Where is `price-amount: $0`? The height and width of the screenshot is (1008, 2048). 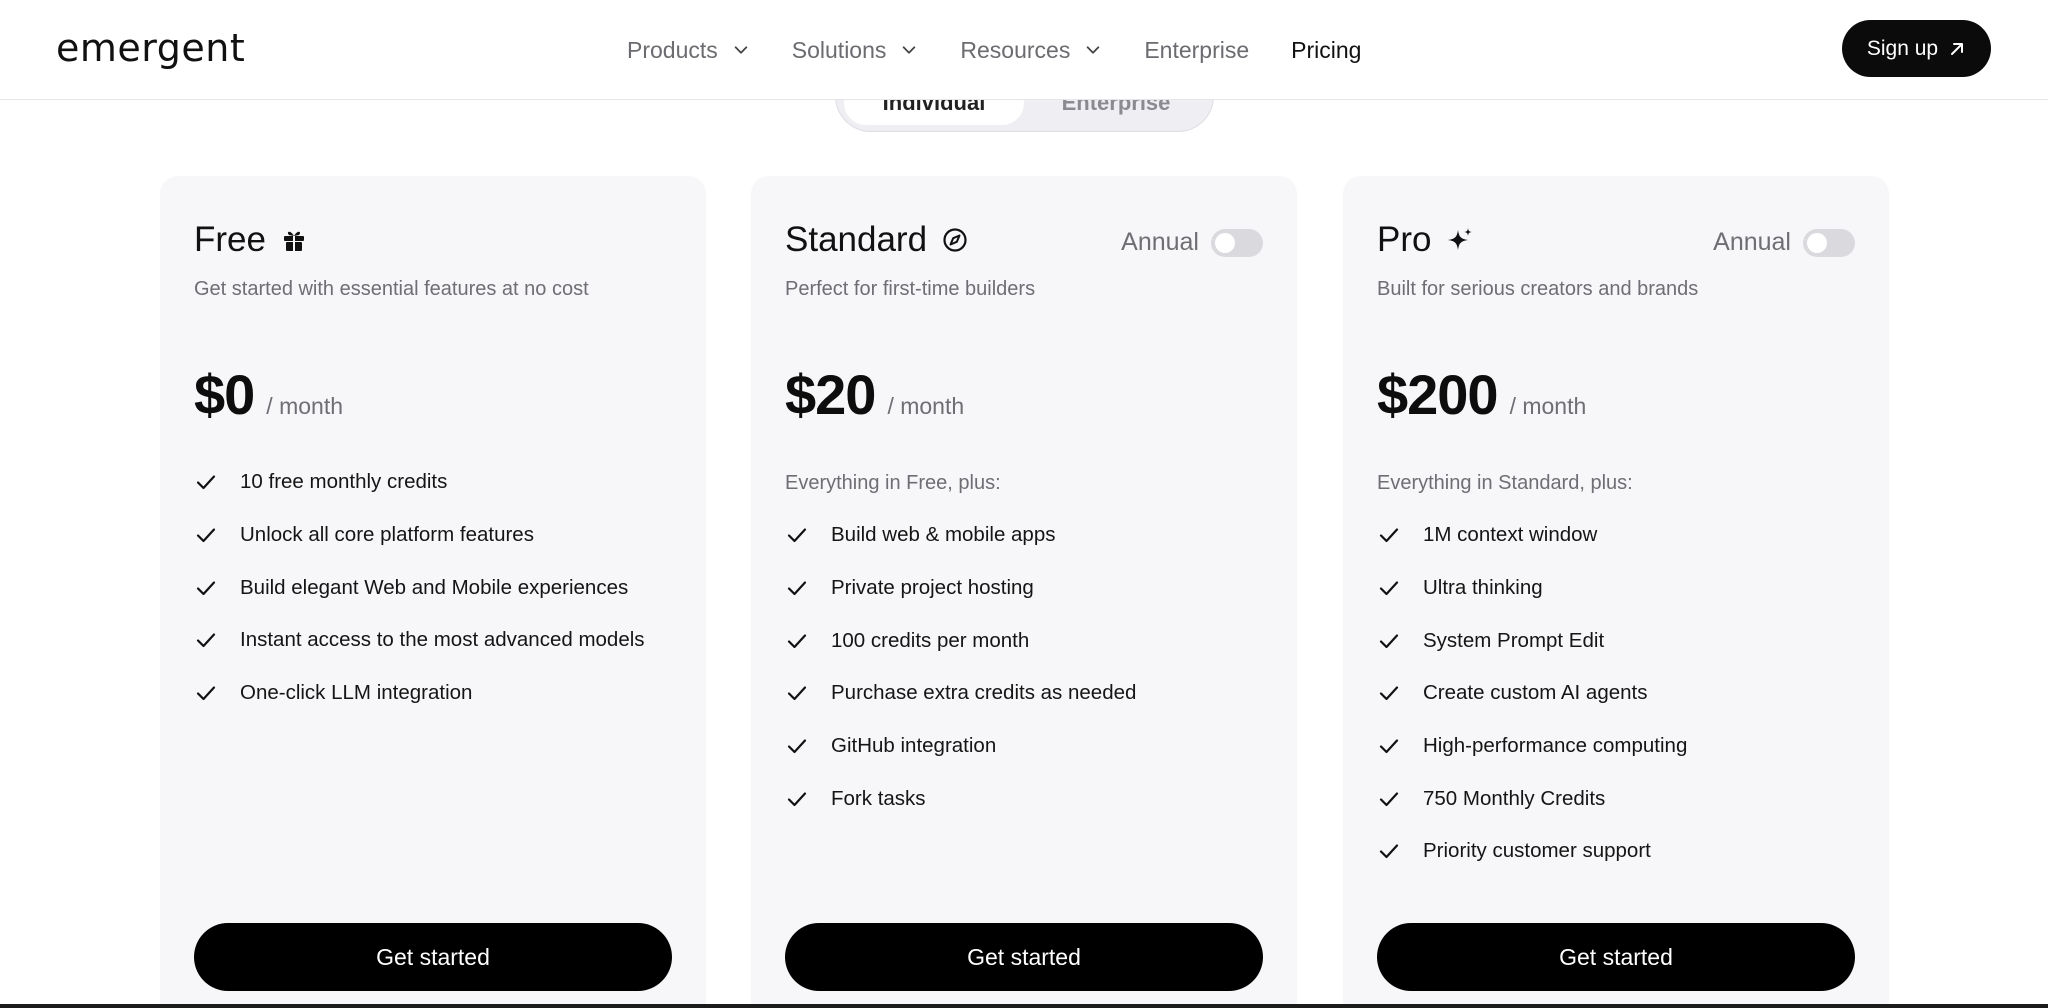
price-amount: $0 is located at coordinates (224, 394).